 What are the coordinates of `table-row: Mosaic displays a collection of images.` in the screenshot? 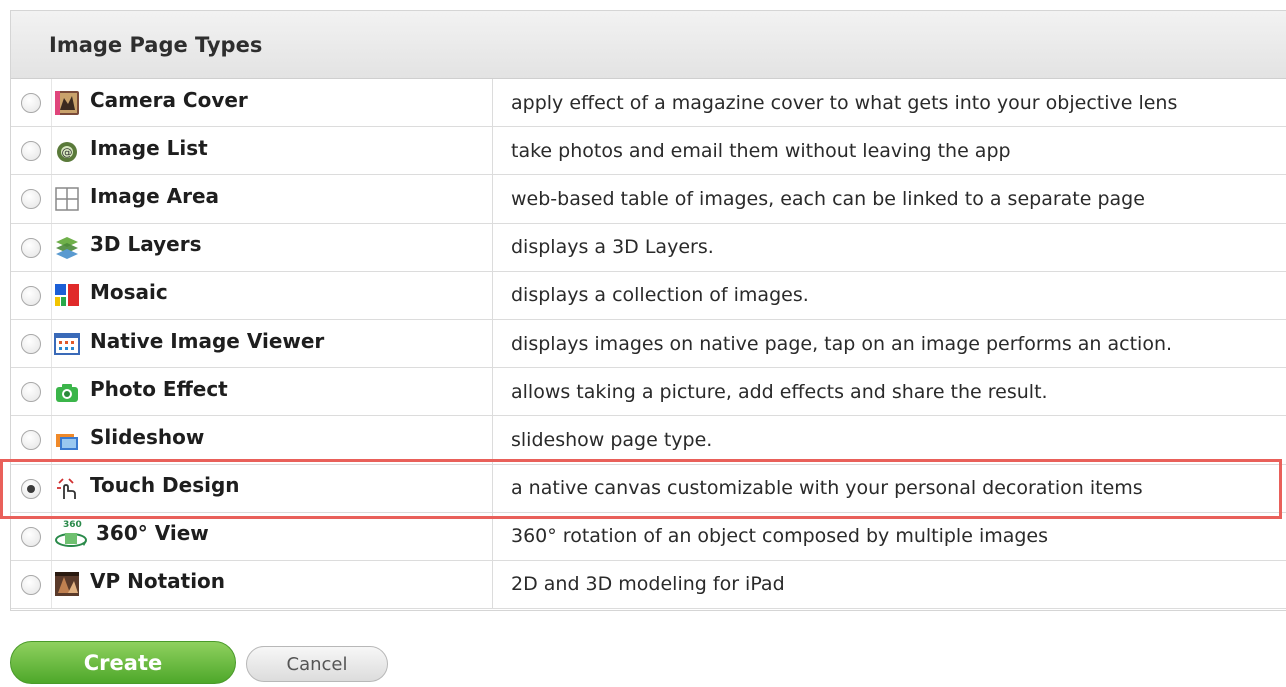 It's located at (648, 295).